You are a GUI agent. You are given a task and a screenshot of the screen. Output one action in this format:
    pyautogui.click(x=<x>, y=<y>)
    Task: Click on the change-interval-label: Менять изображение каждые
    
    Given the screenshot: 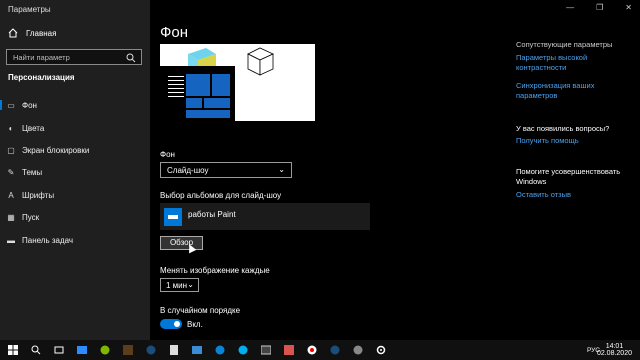 What is the action you would take?
    pyautogui.click(x=215, y=270)
    